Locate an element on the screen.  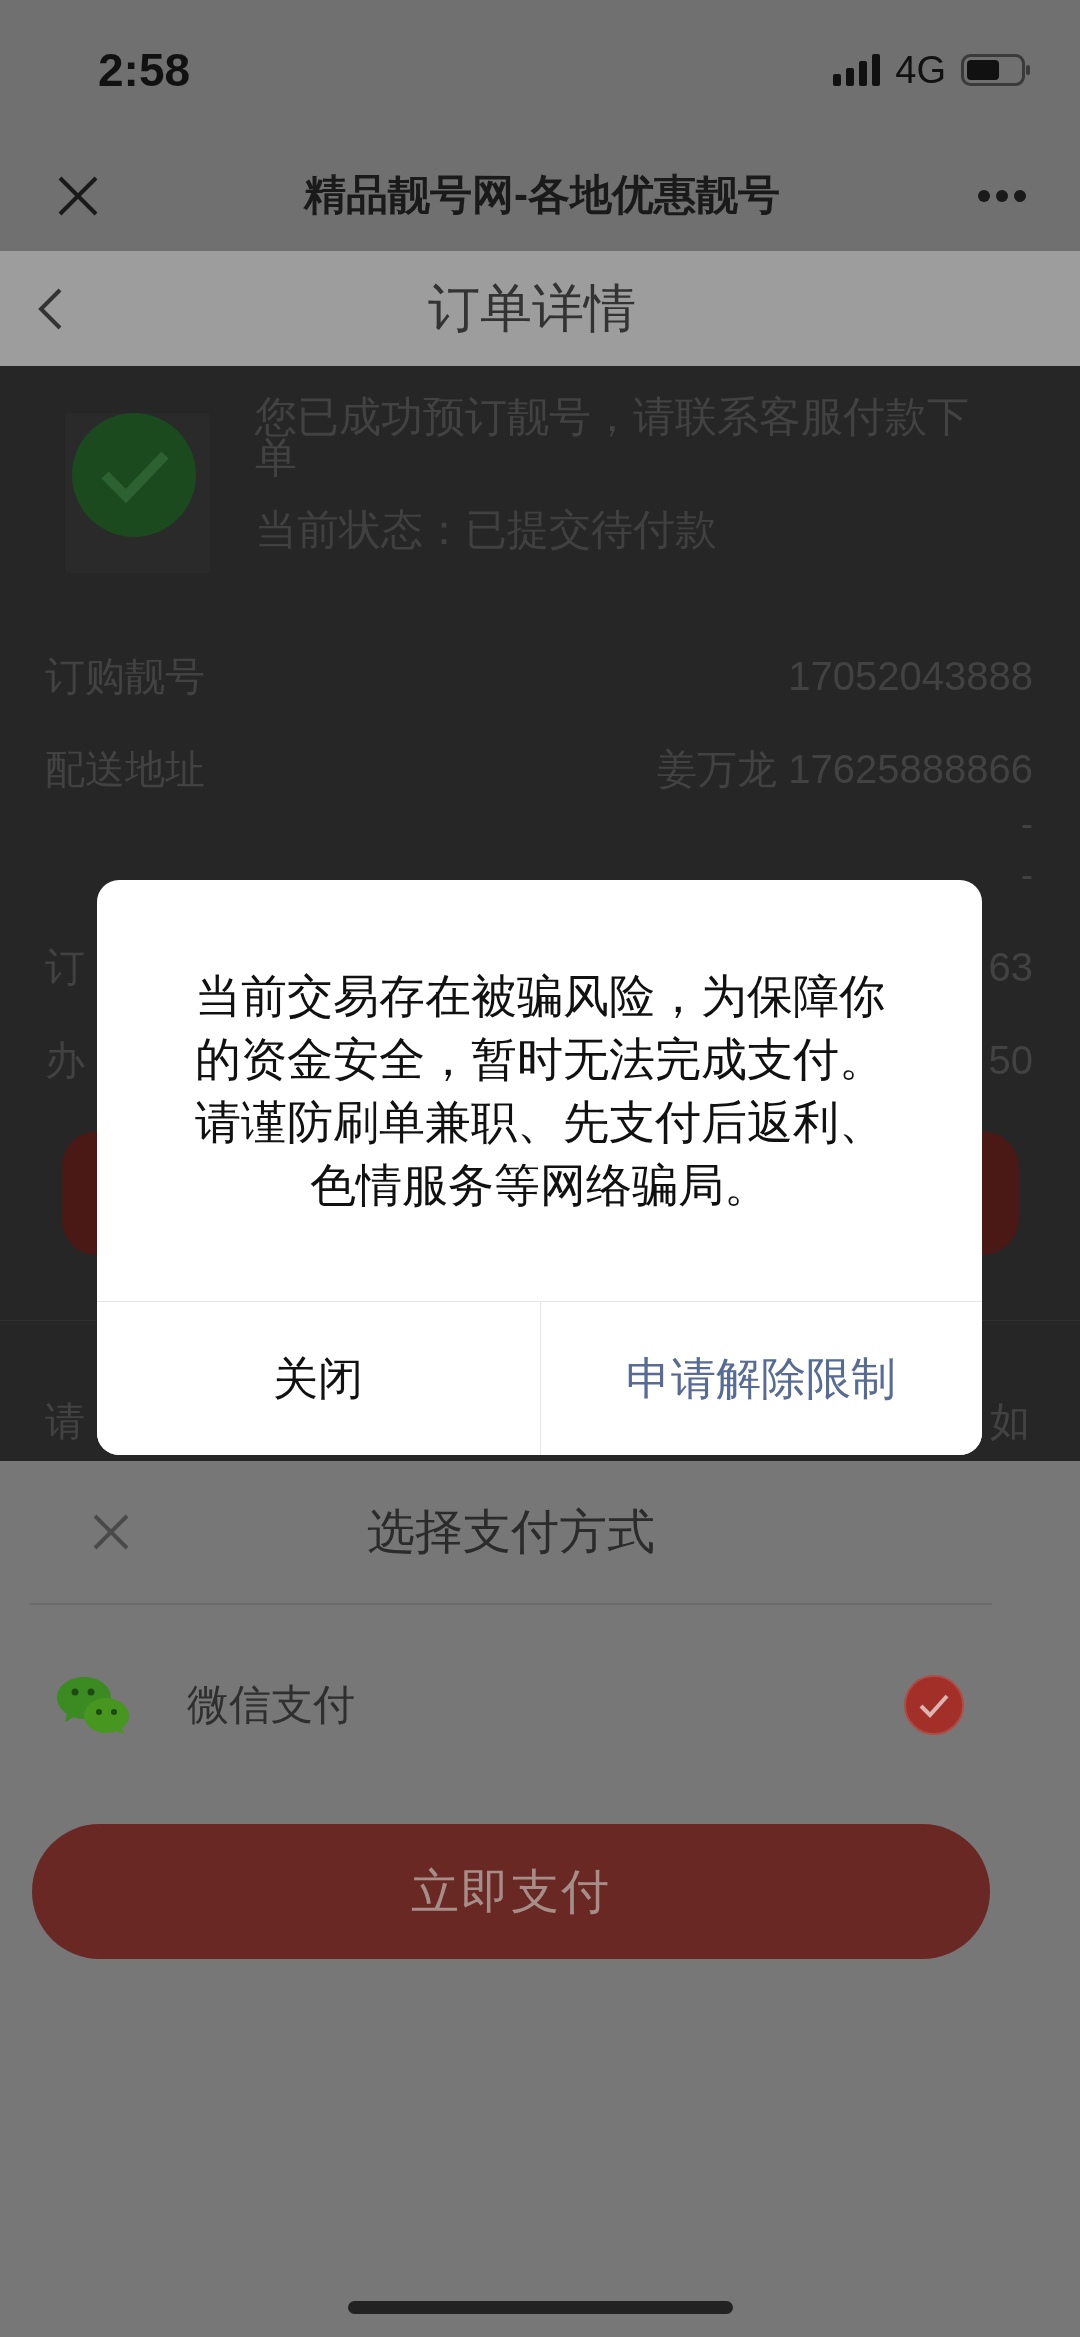
more-icon is located at coordinates (1002, 195).